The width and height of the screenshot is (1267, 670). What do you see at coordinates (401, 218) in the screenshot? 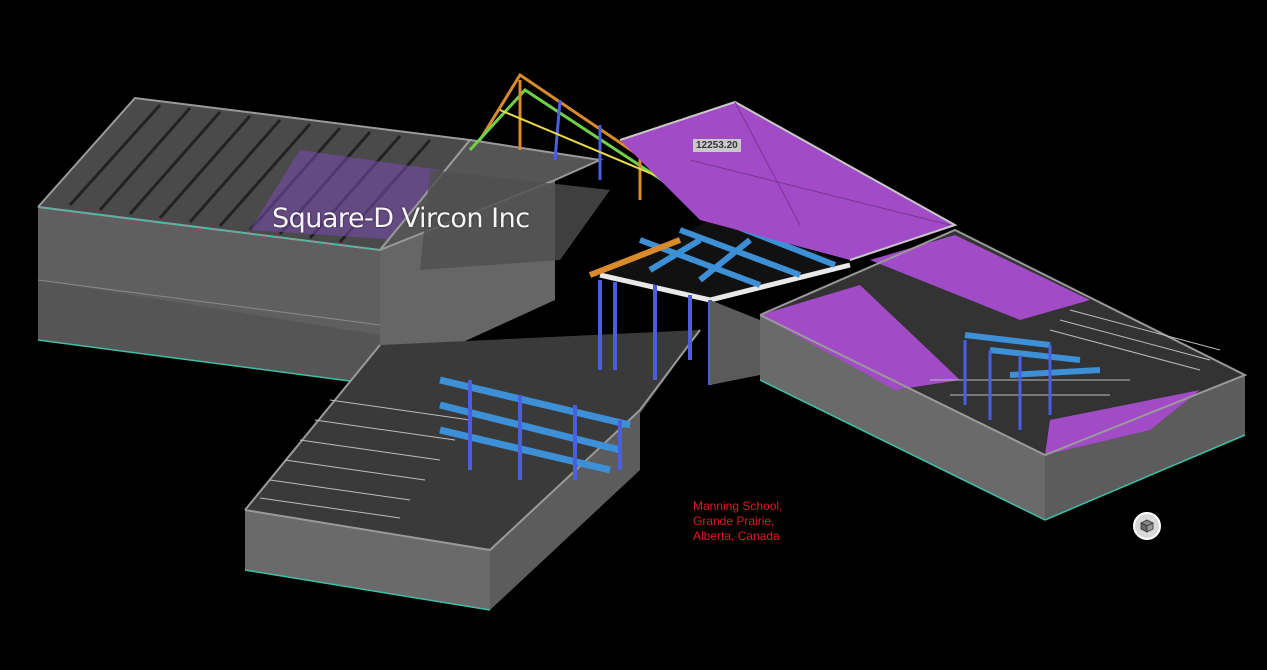
I see `watermark-text: Square-D Vircon Inc` at bounding box center [401, 218].